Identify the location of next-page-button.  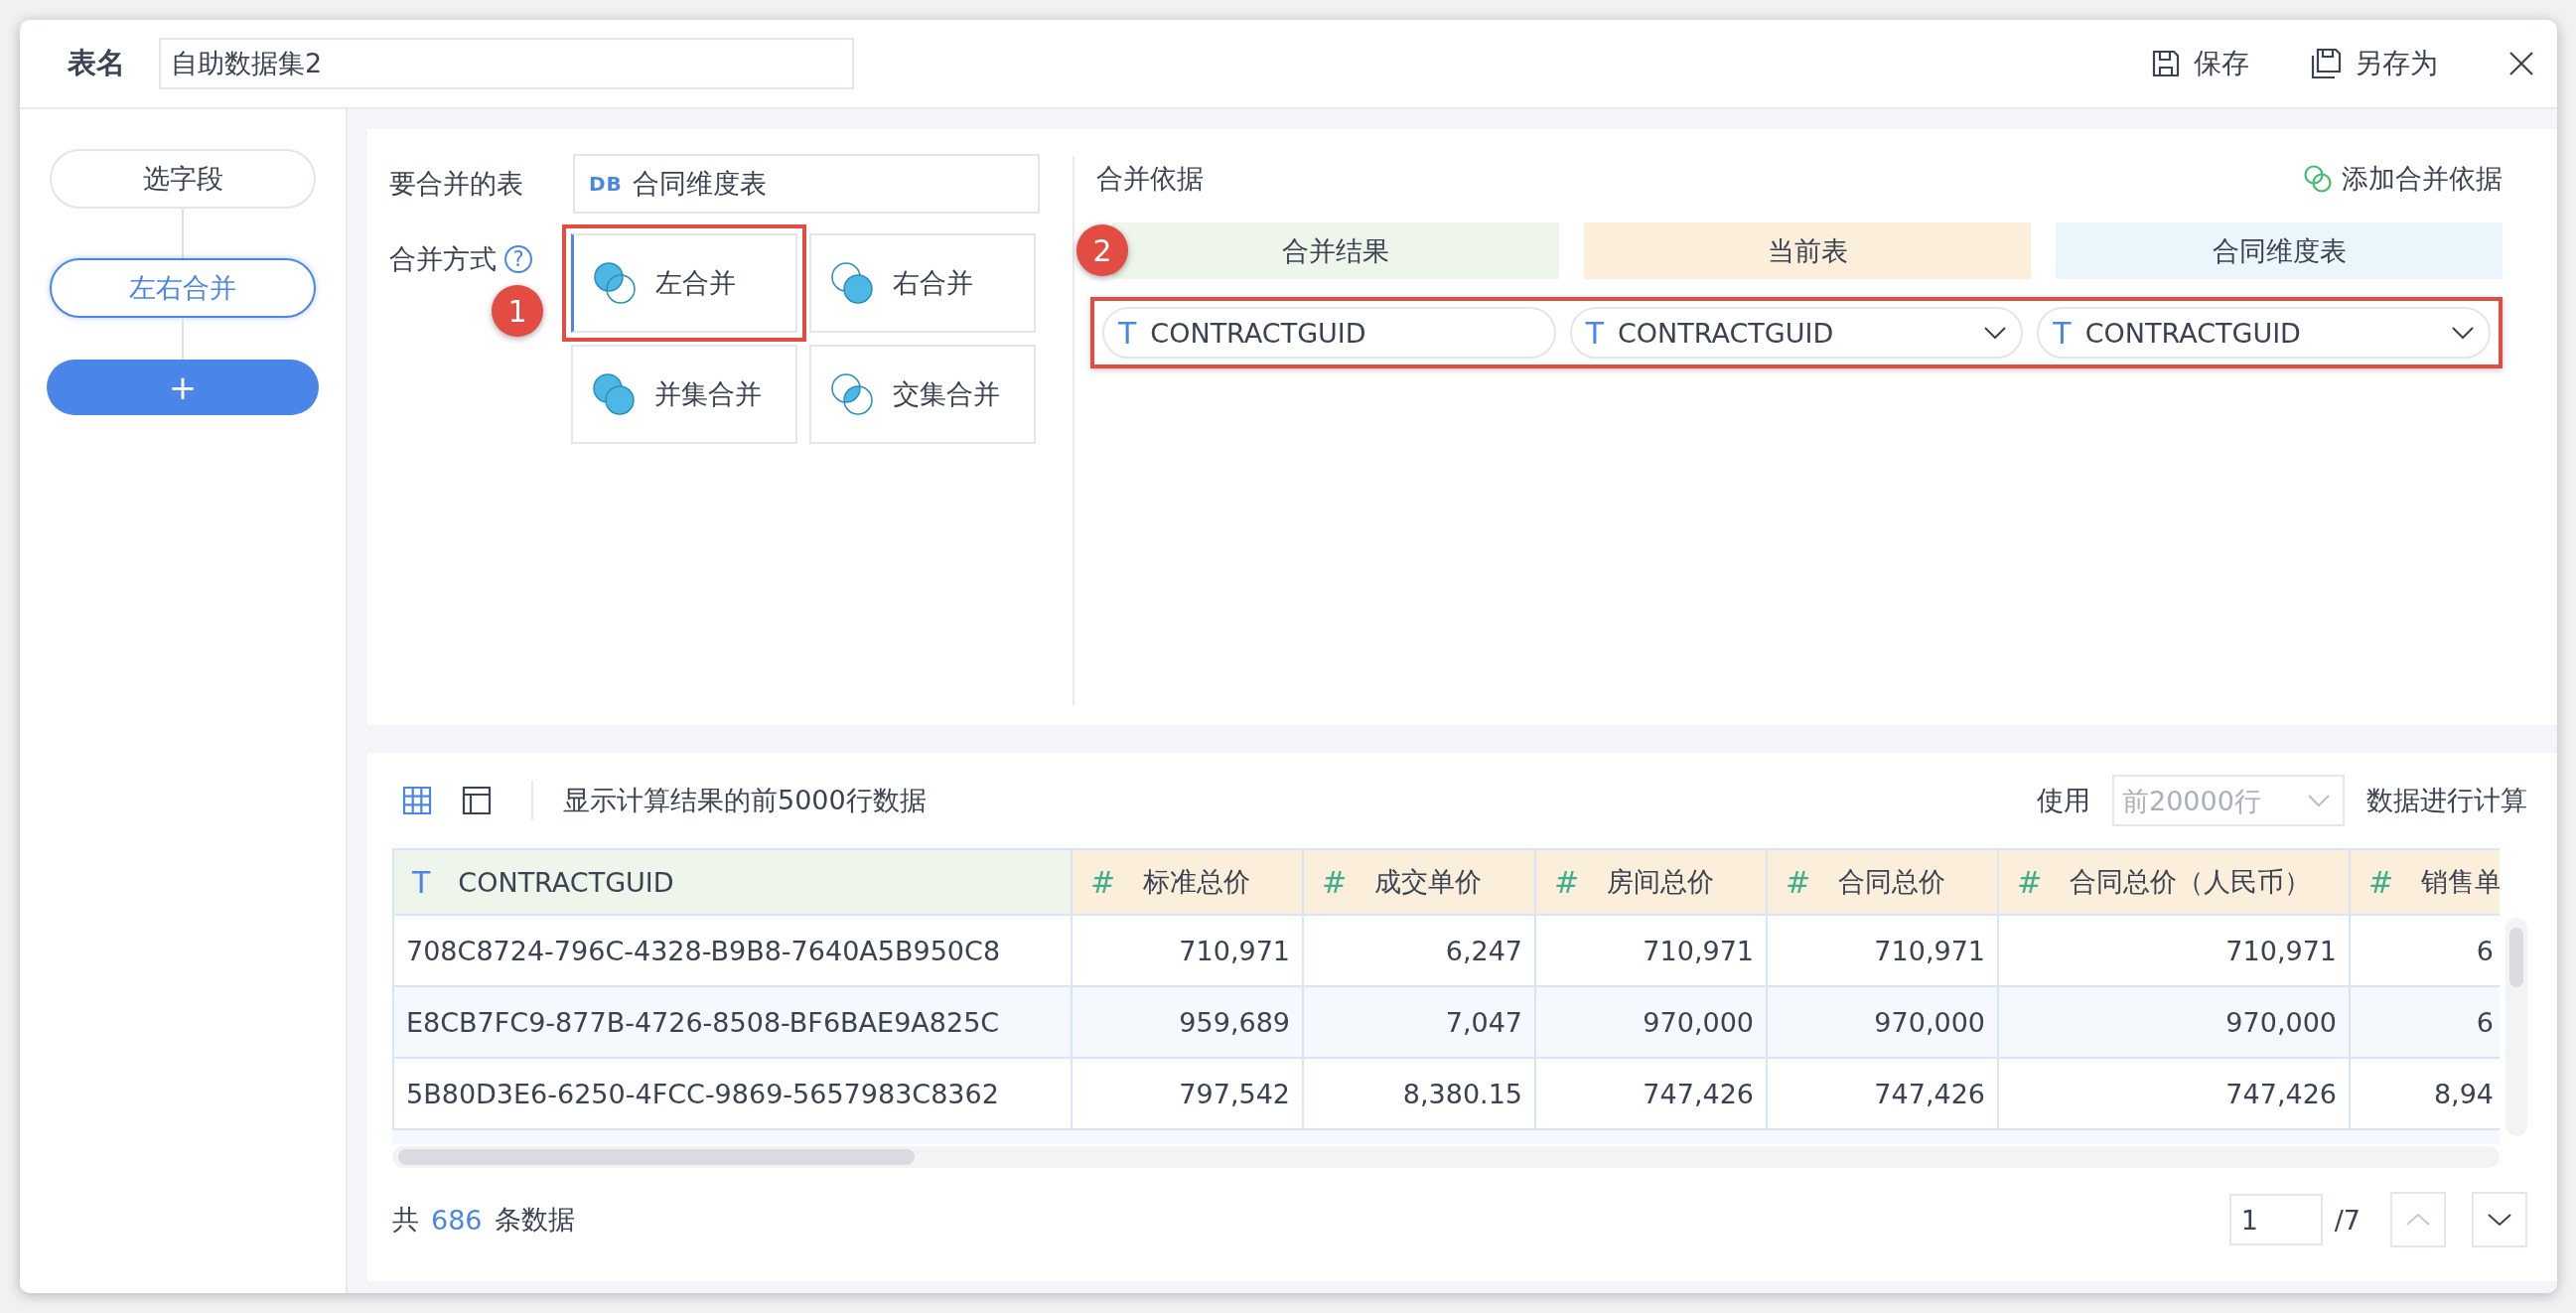
(2500, 1219).